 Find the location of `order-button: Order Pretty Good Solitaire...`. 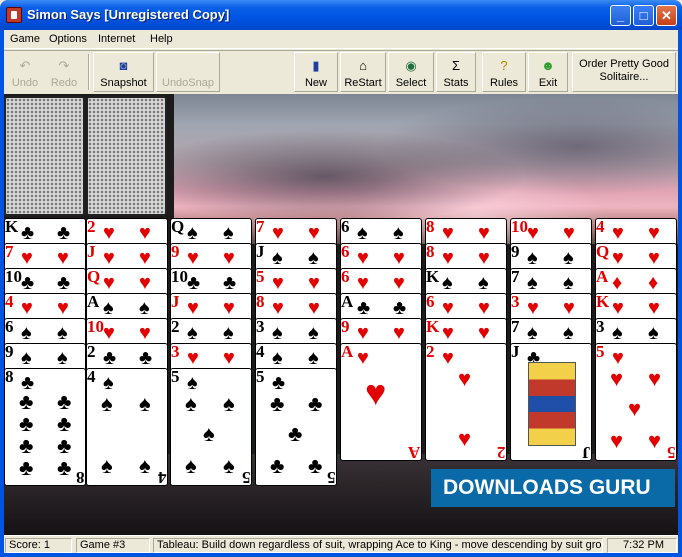

order-button: Order Pretty Good Solitaire... is located at coordinates (624, 72).